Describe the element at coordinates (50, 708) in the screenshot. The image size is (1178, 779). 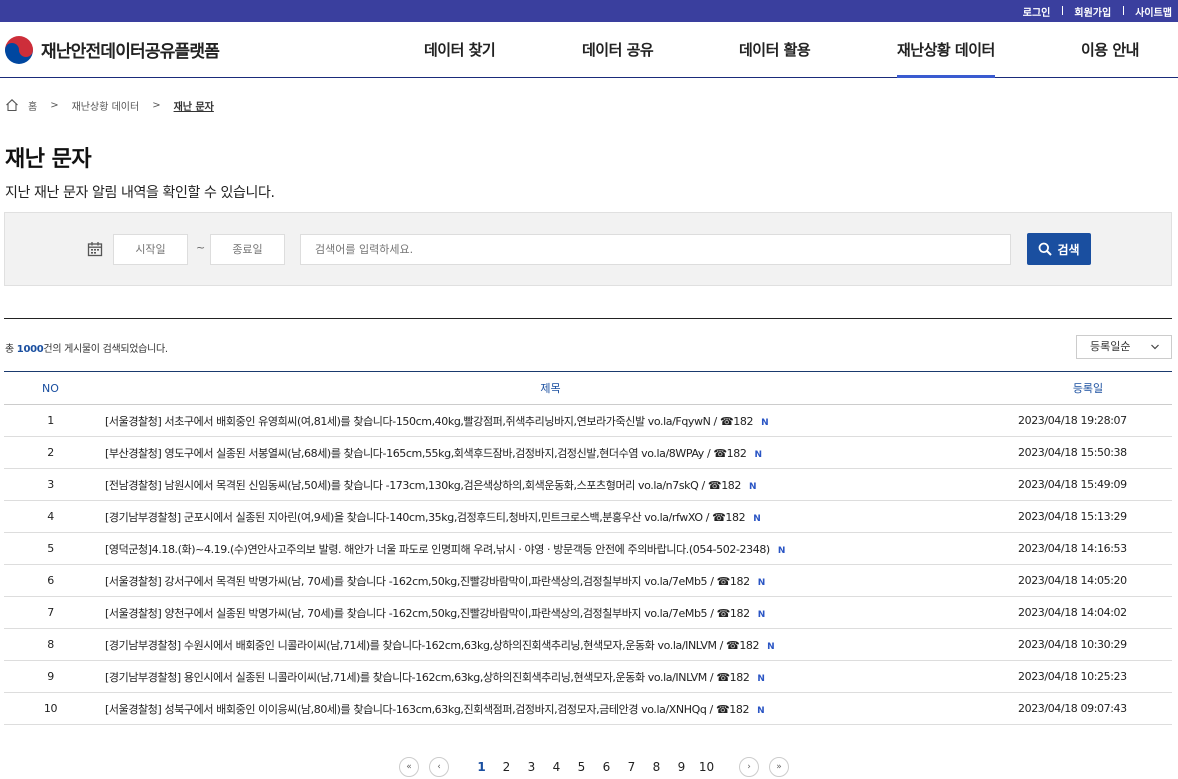
I see `row-no: 10` at that location.